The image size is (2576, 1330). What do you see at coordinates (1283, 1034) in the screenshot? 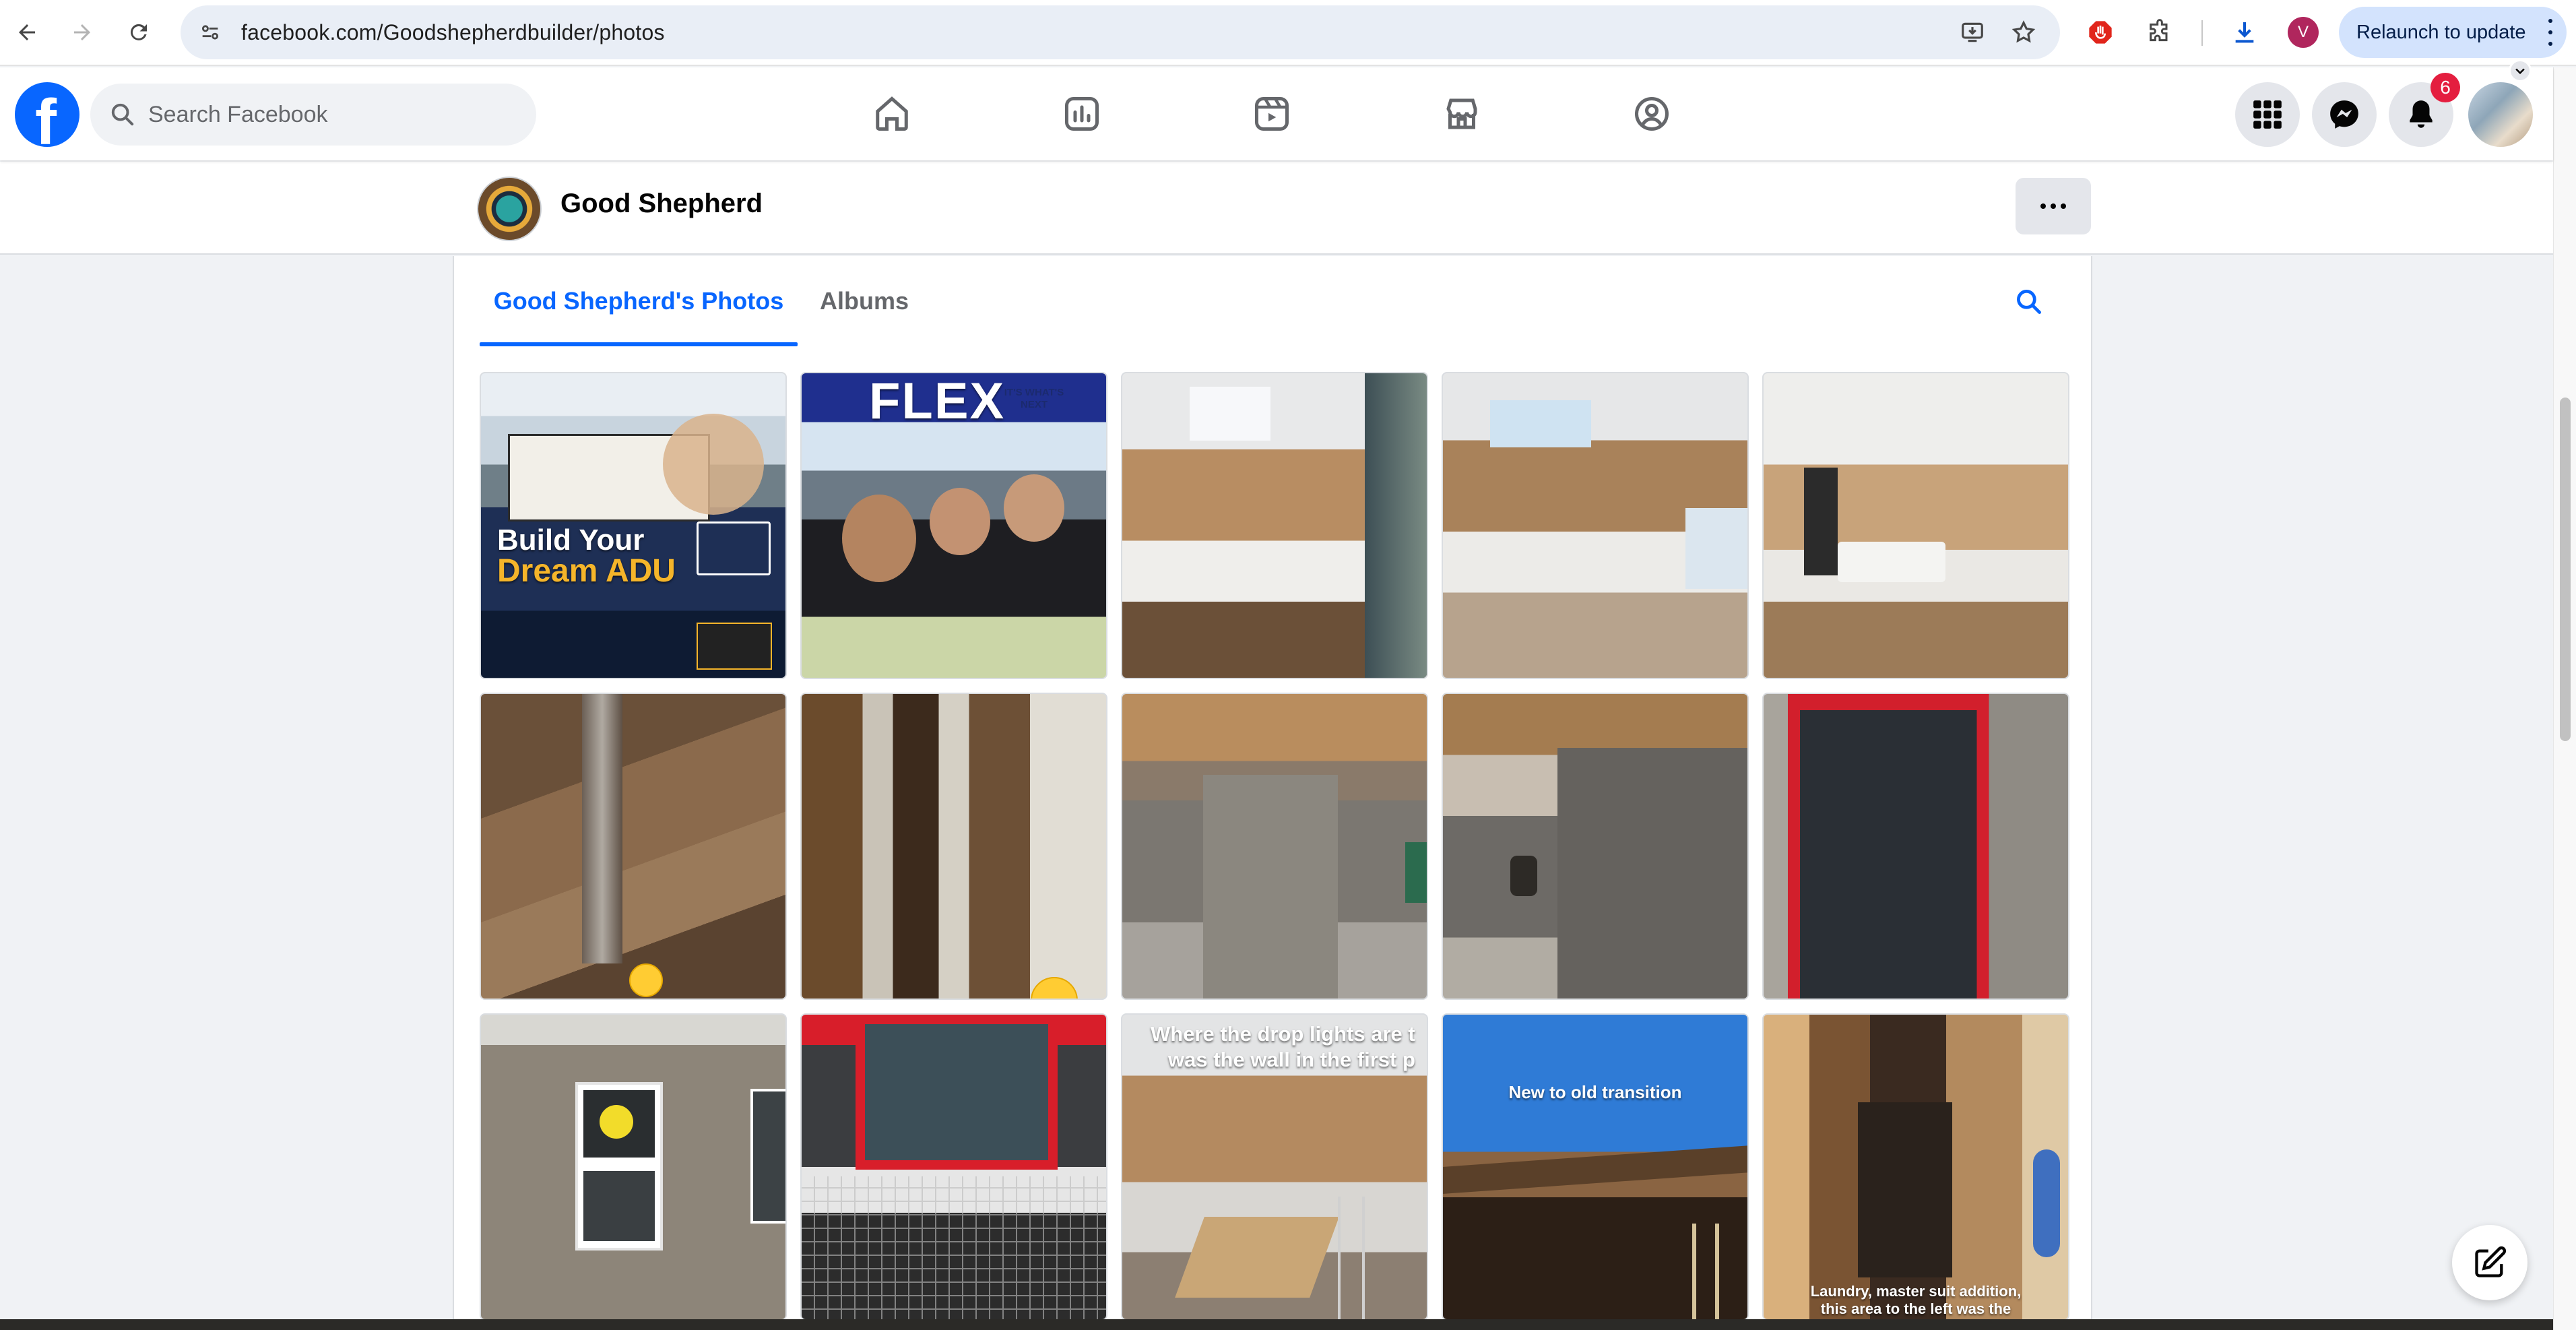
I see `photo-overlay-text: Where the drop lights are t` at bounding box center [1283, 1034].